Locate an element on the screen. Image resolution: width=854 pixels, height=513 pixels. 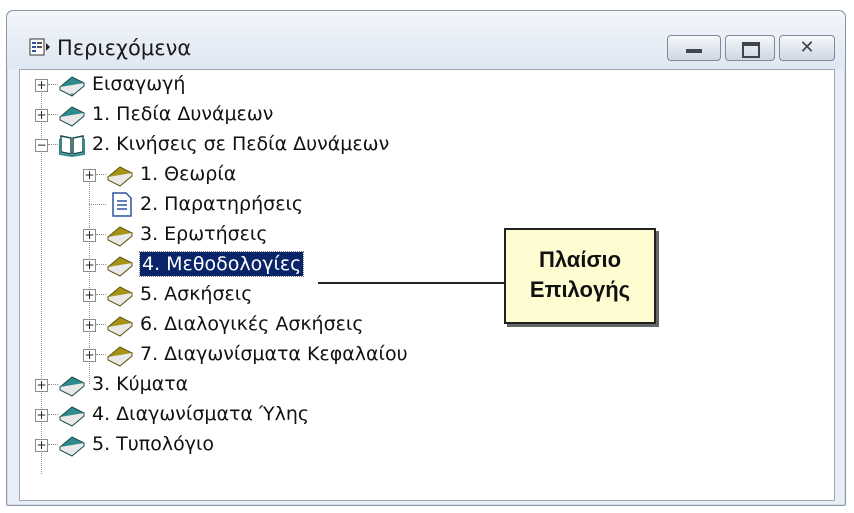
maximize-icon is located at coordinates (751, 50).